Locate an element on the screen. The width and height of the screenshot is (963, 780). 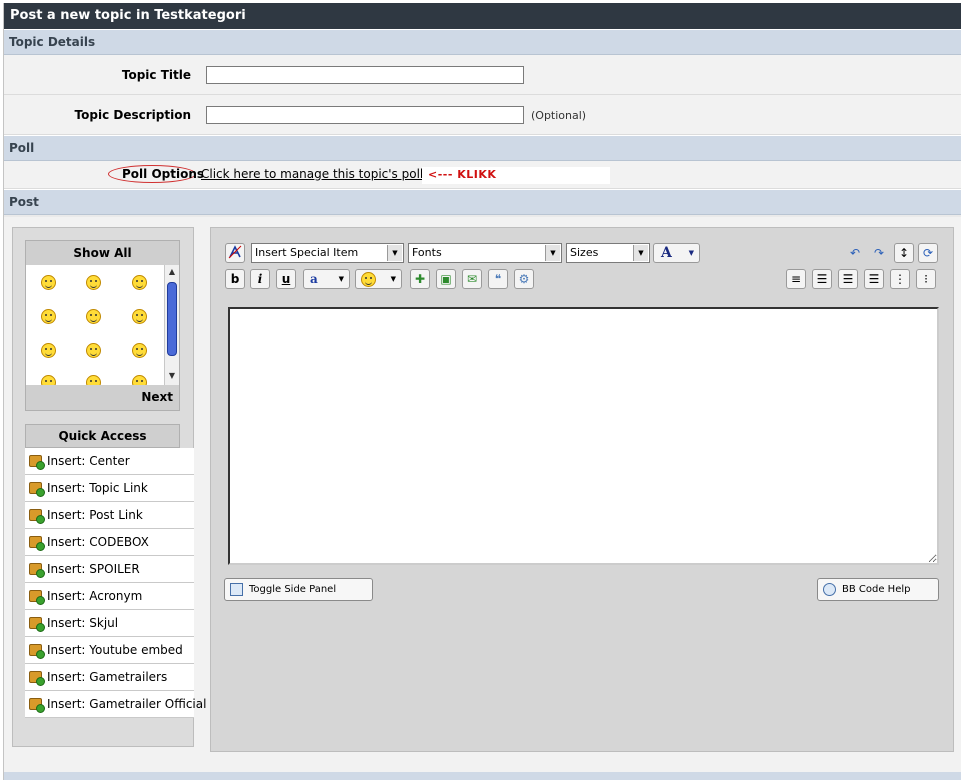
ordered-list-icon: ⋮ is located at coordinates (900, 279).